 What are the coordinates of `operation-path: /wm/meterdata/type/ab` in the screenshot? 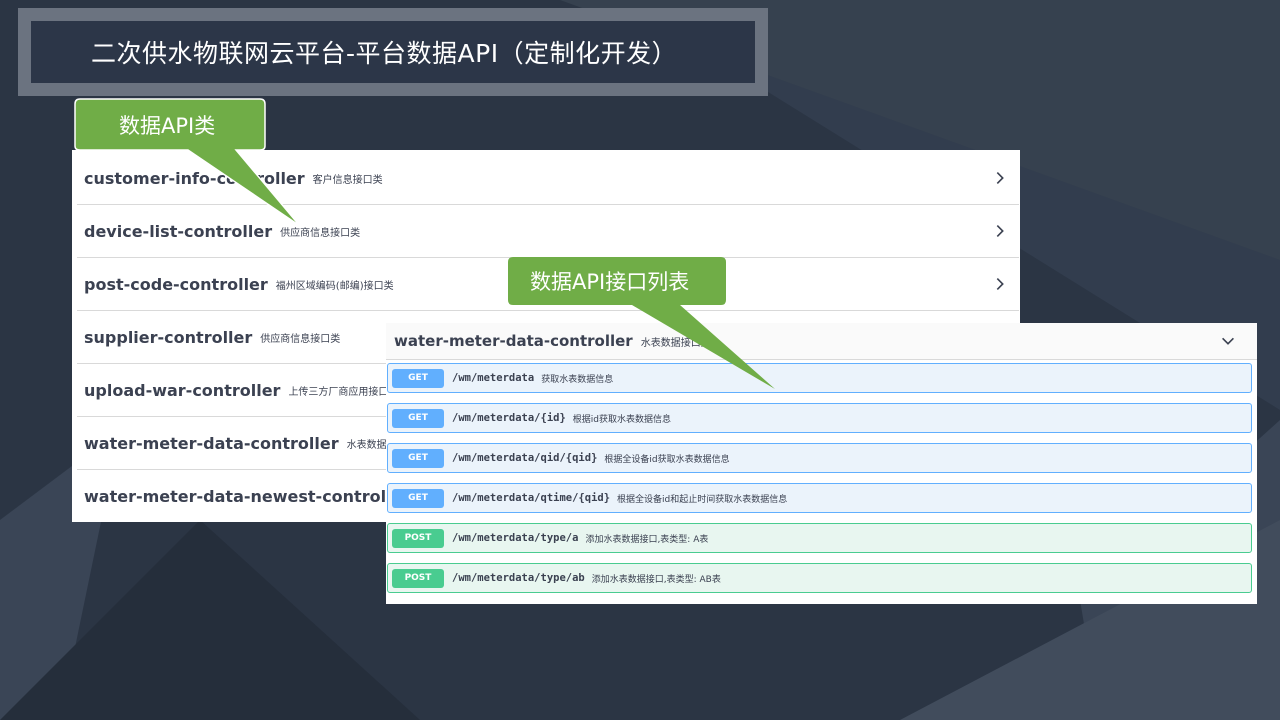 It's located at (518, 578).